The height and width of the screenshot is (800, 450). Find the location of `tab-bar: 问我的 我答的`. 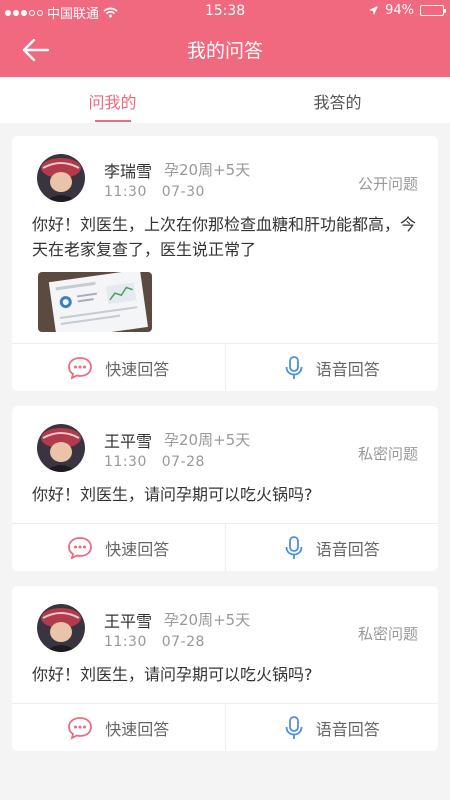

tab-bar: 问我的 我答的 is located at coordinates (225, 100).